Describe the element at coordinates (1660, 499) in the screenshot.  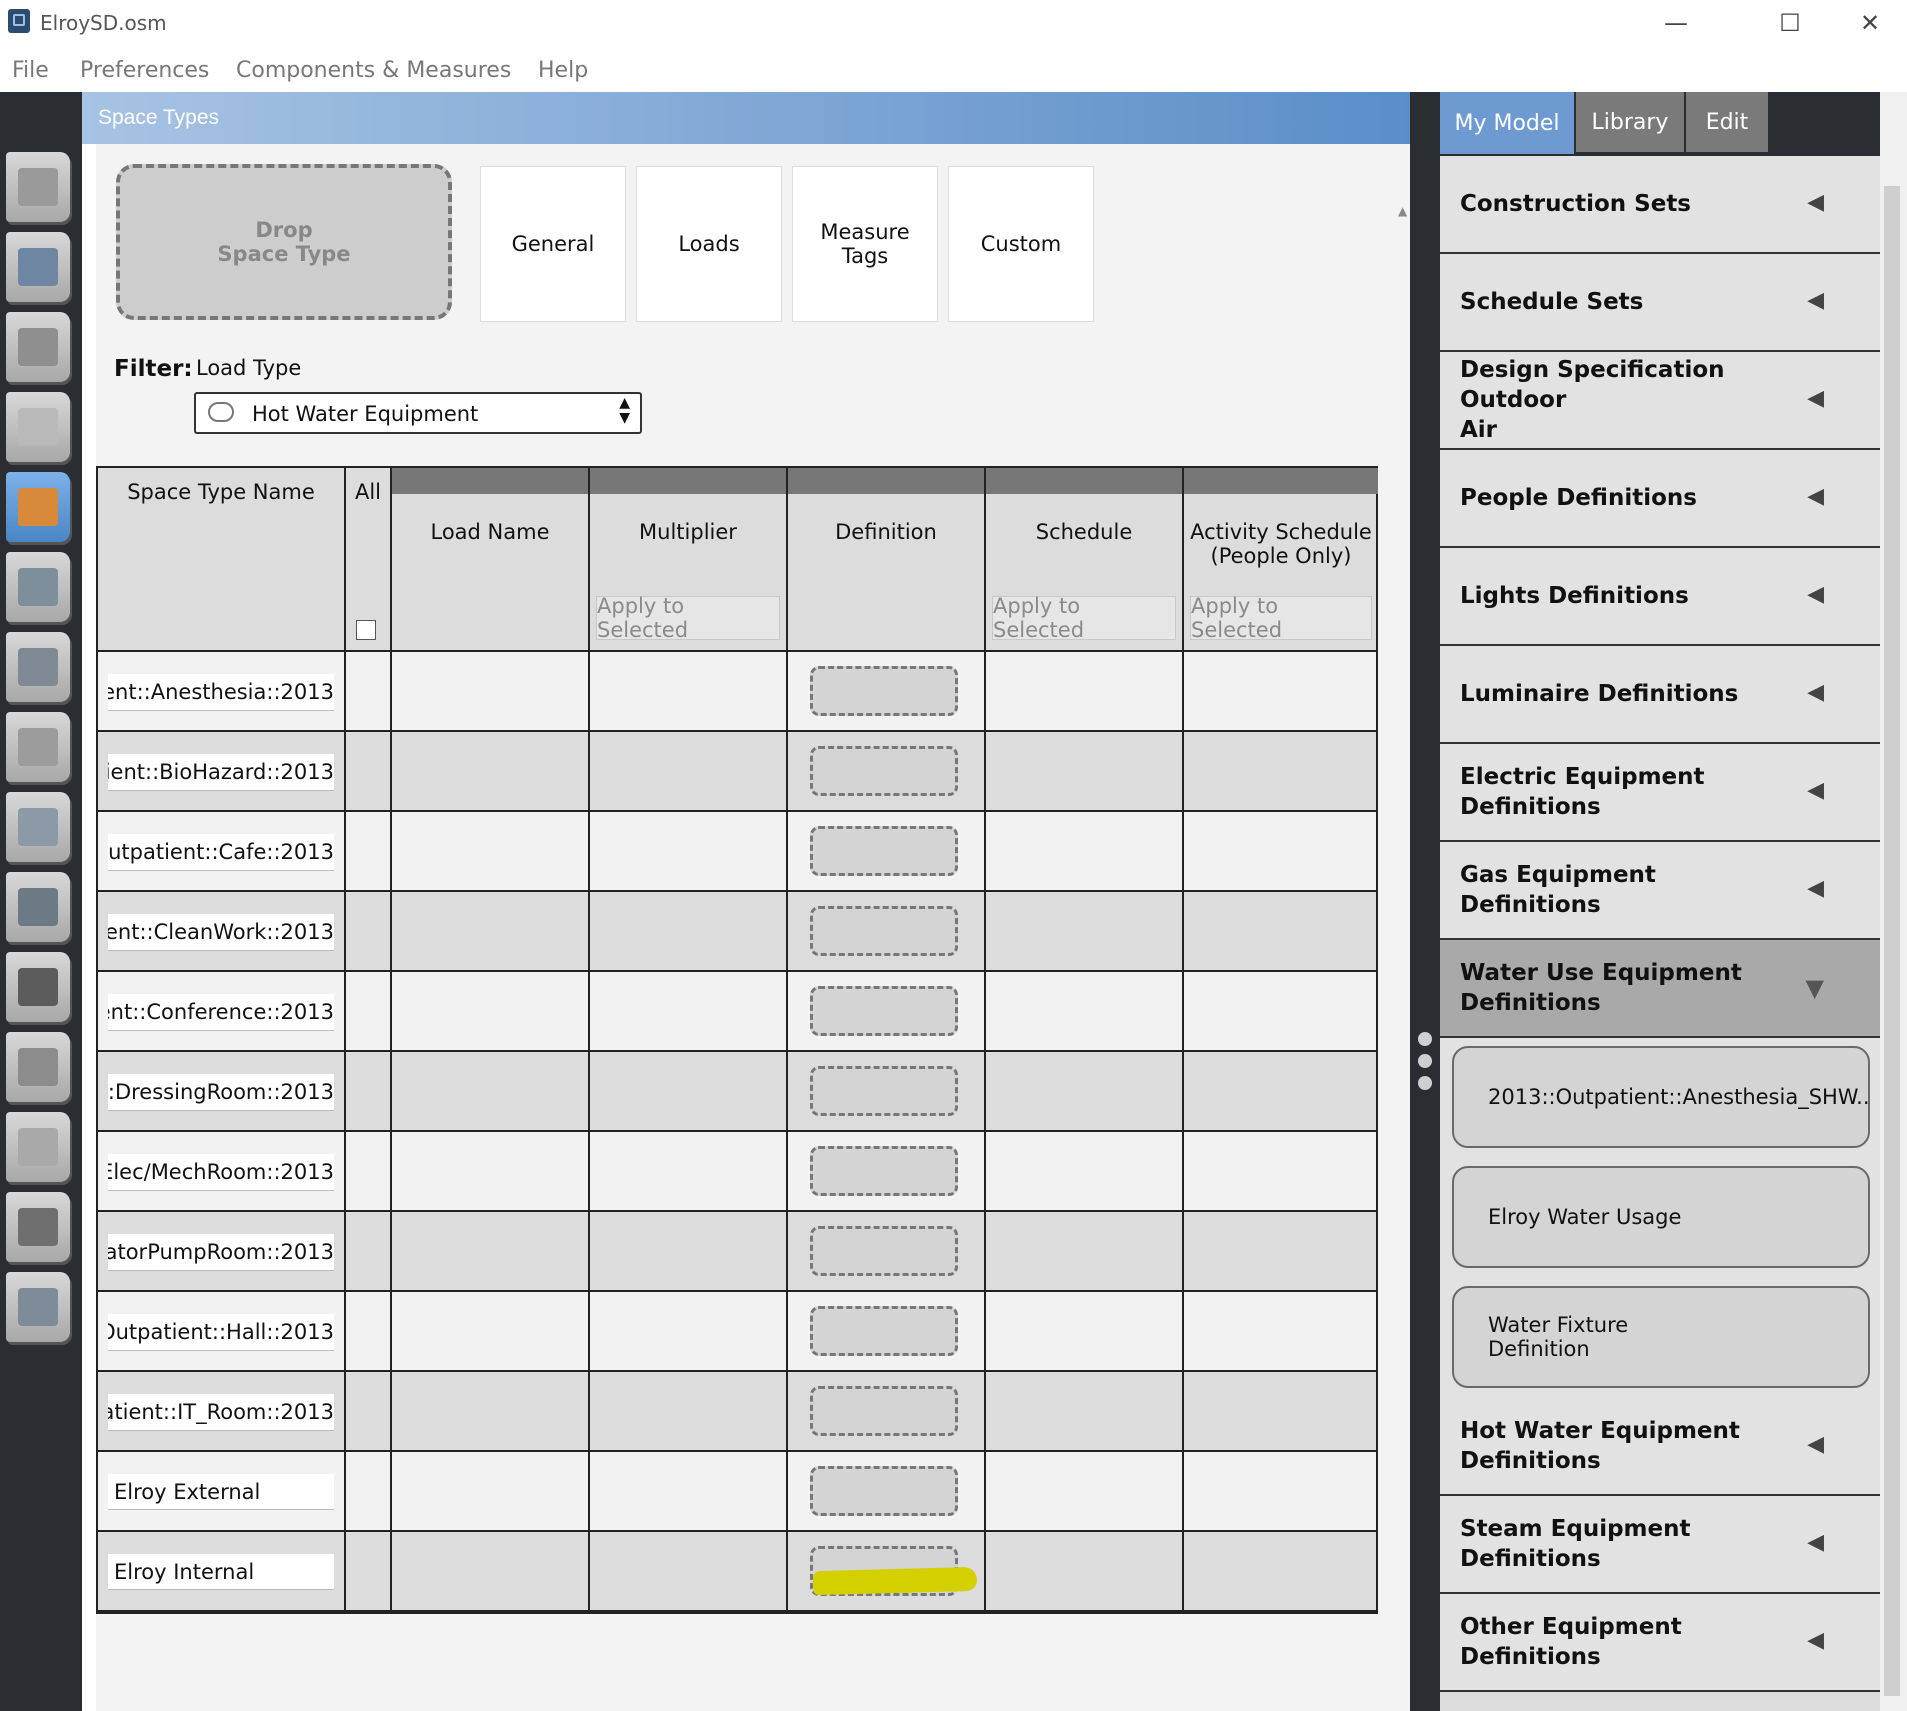
I see `category-header: People Definitions ◀` at that location.